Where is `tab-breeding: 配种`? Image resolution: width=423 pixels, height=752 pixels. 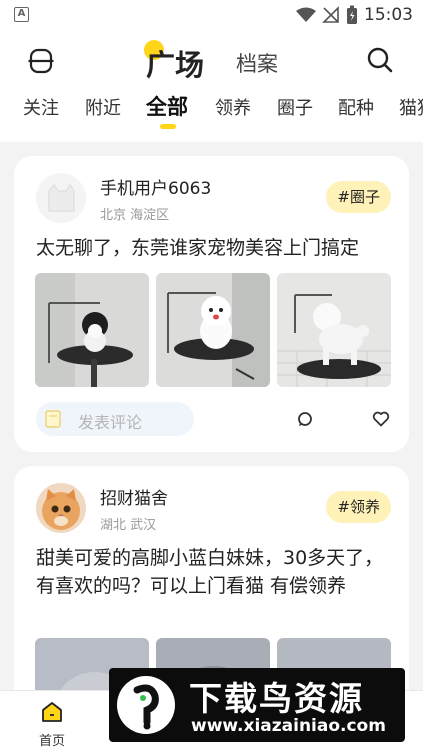 tab-breeding: 配种 is located at coordinates (356, 107).